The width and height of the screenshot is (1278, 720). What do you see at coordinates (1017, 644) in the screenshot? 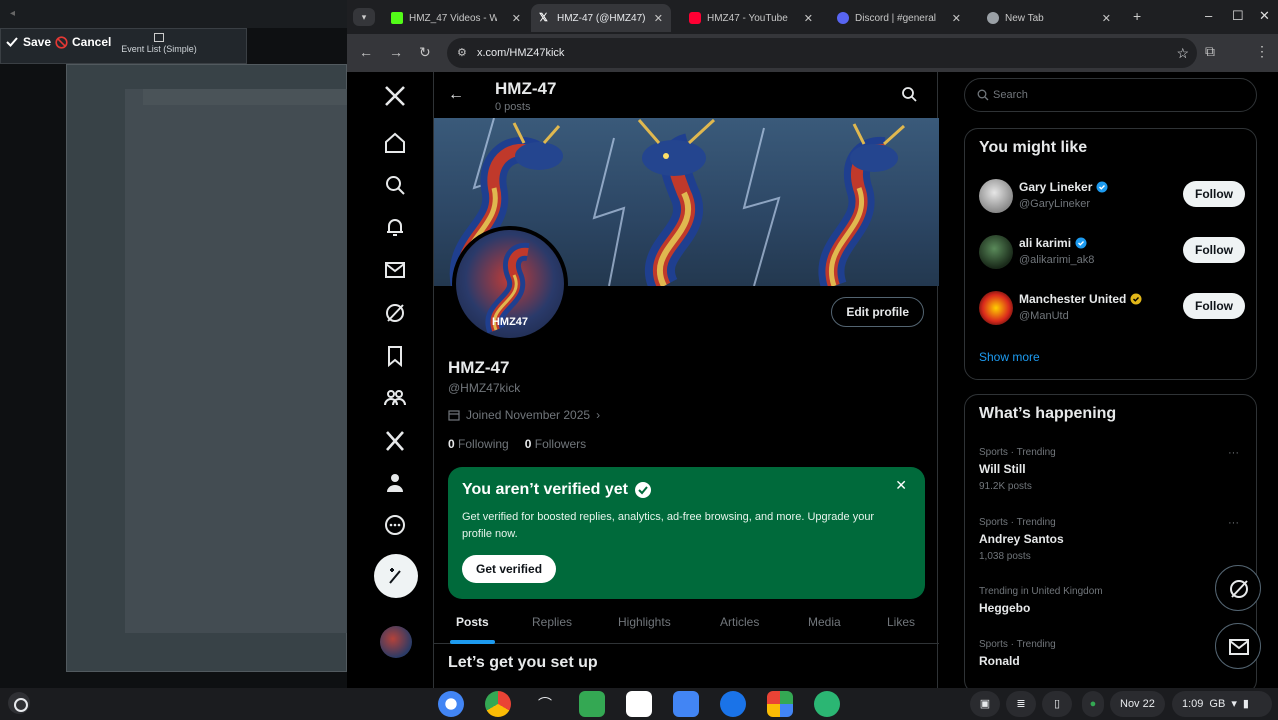
I see `trend-context: Sports · Trending` at bounding box center [1017, 644].